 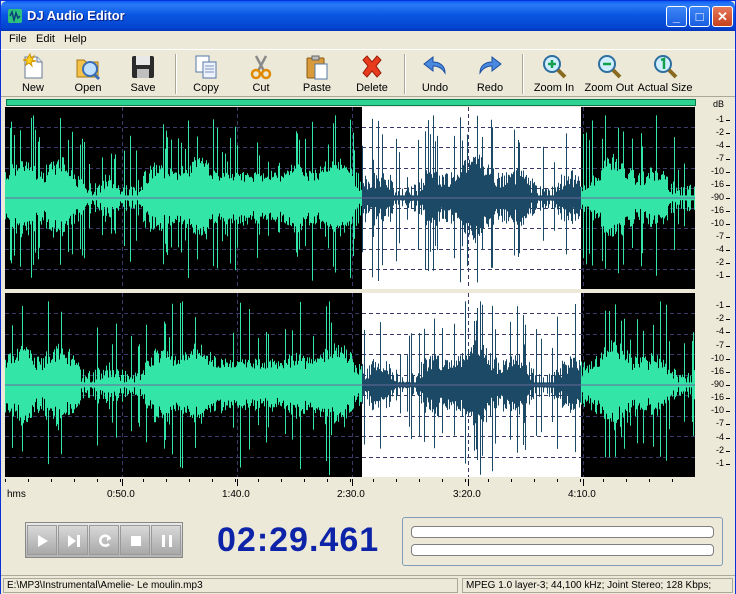 What do you see at coordinates (135, 540) in the screenshot?
I see `stop-button` at bounding box center [135, 540].